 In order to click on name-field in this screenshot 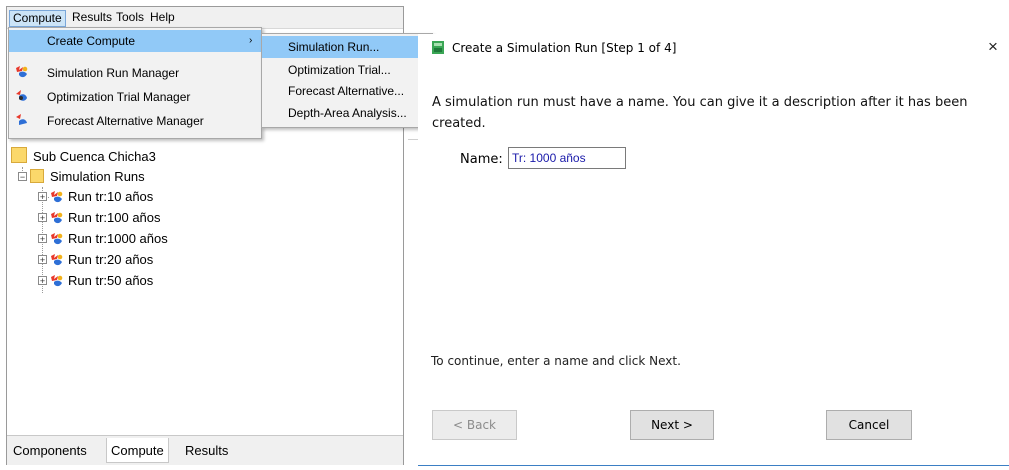, I will do `click(567, 158)`.